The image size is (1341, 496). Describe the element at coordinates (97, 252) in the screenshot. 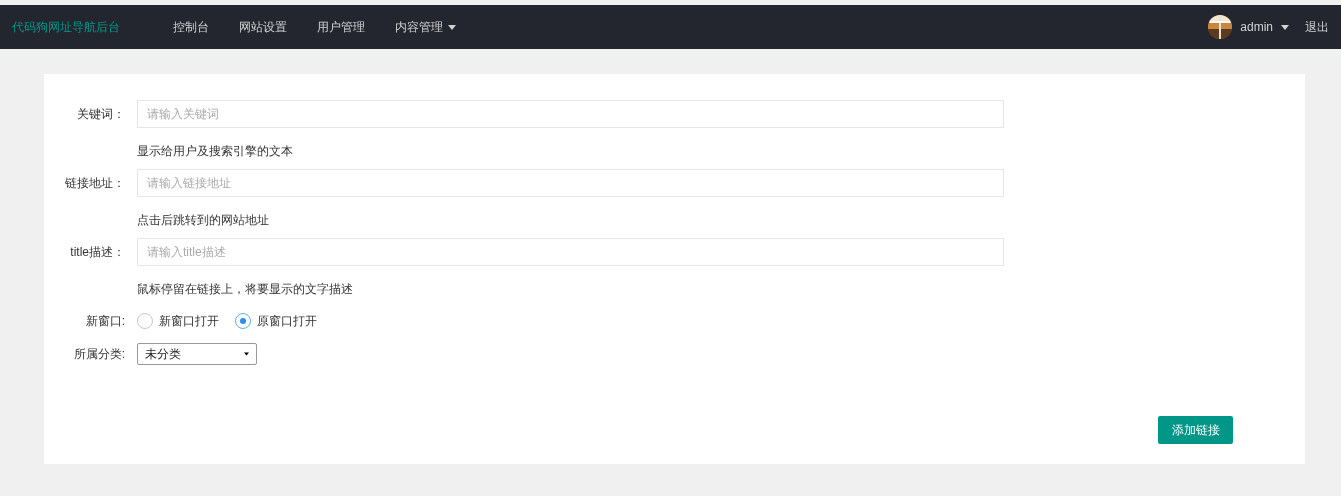

I see `field-label: title描述：` at that location.